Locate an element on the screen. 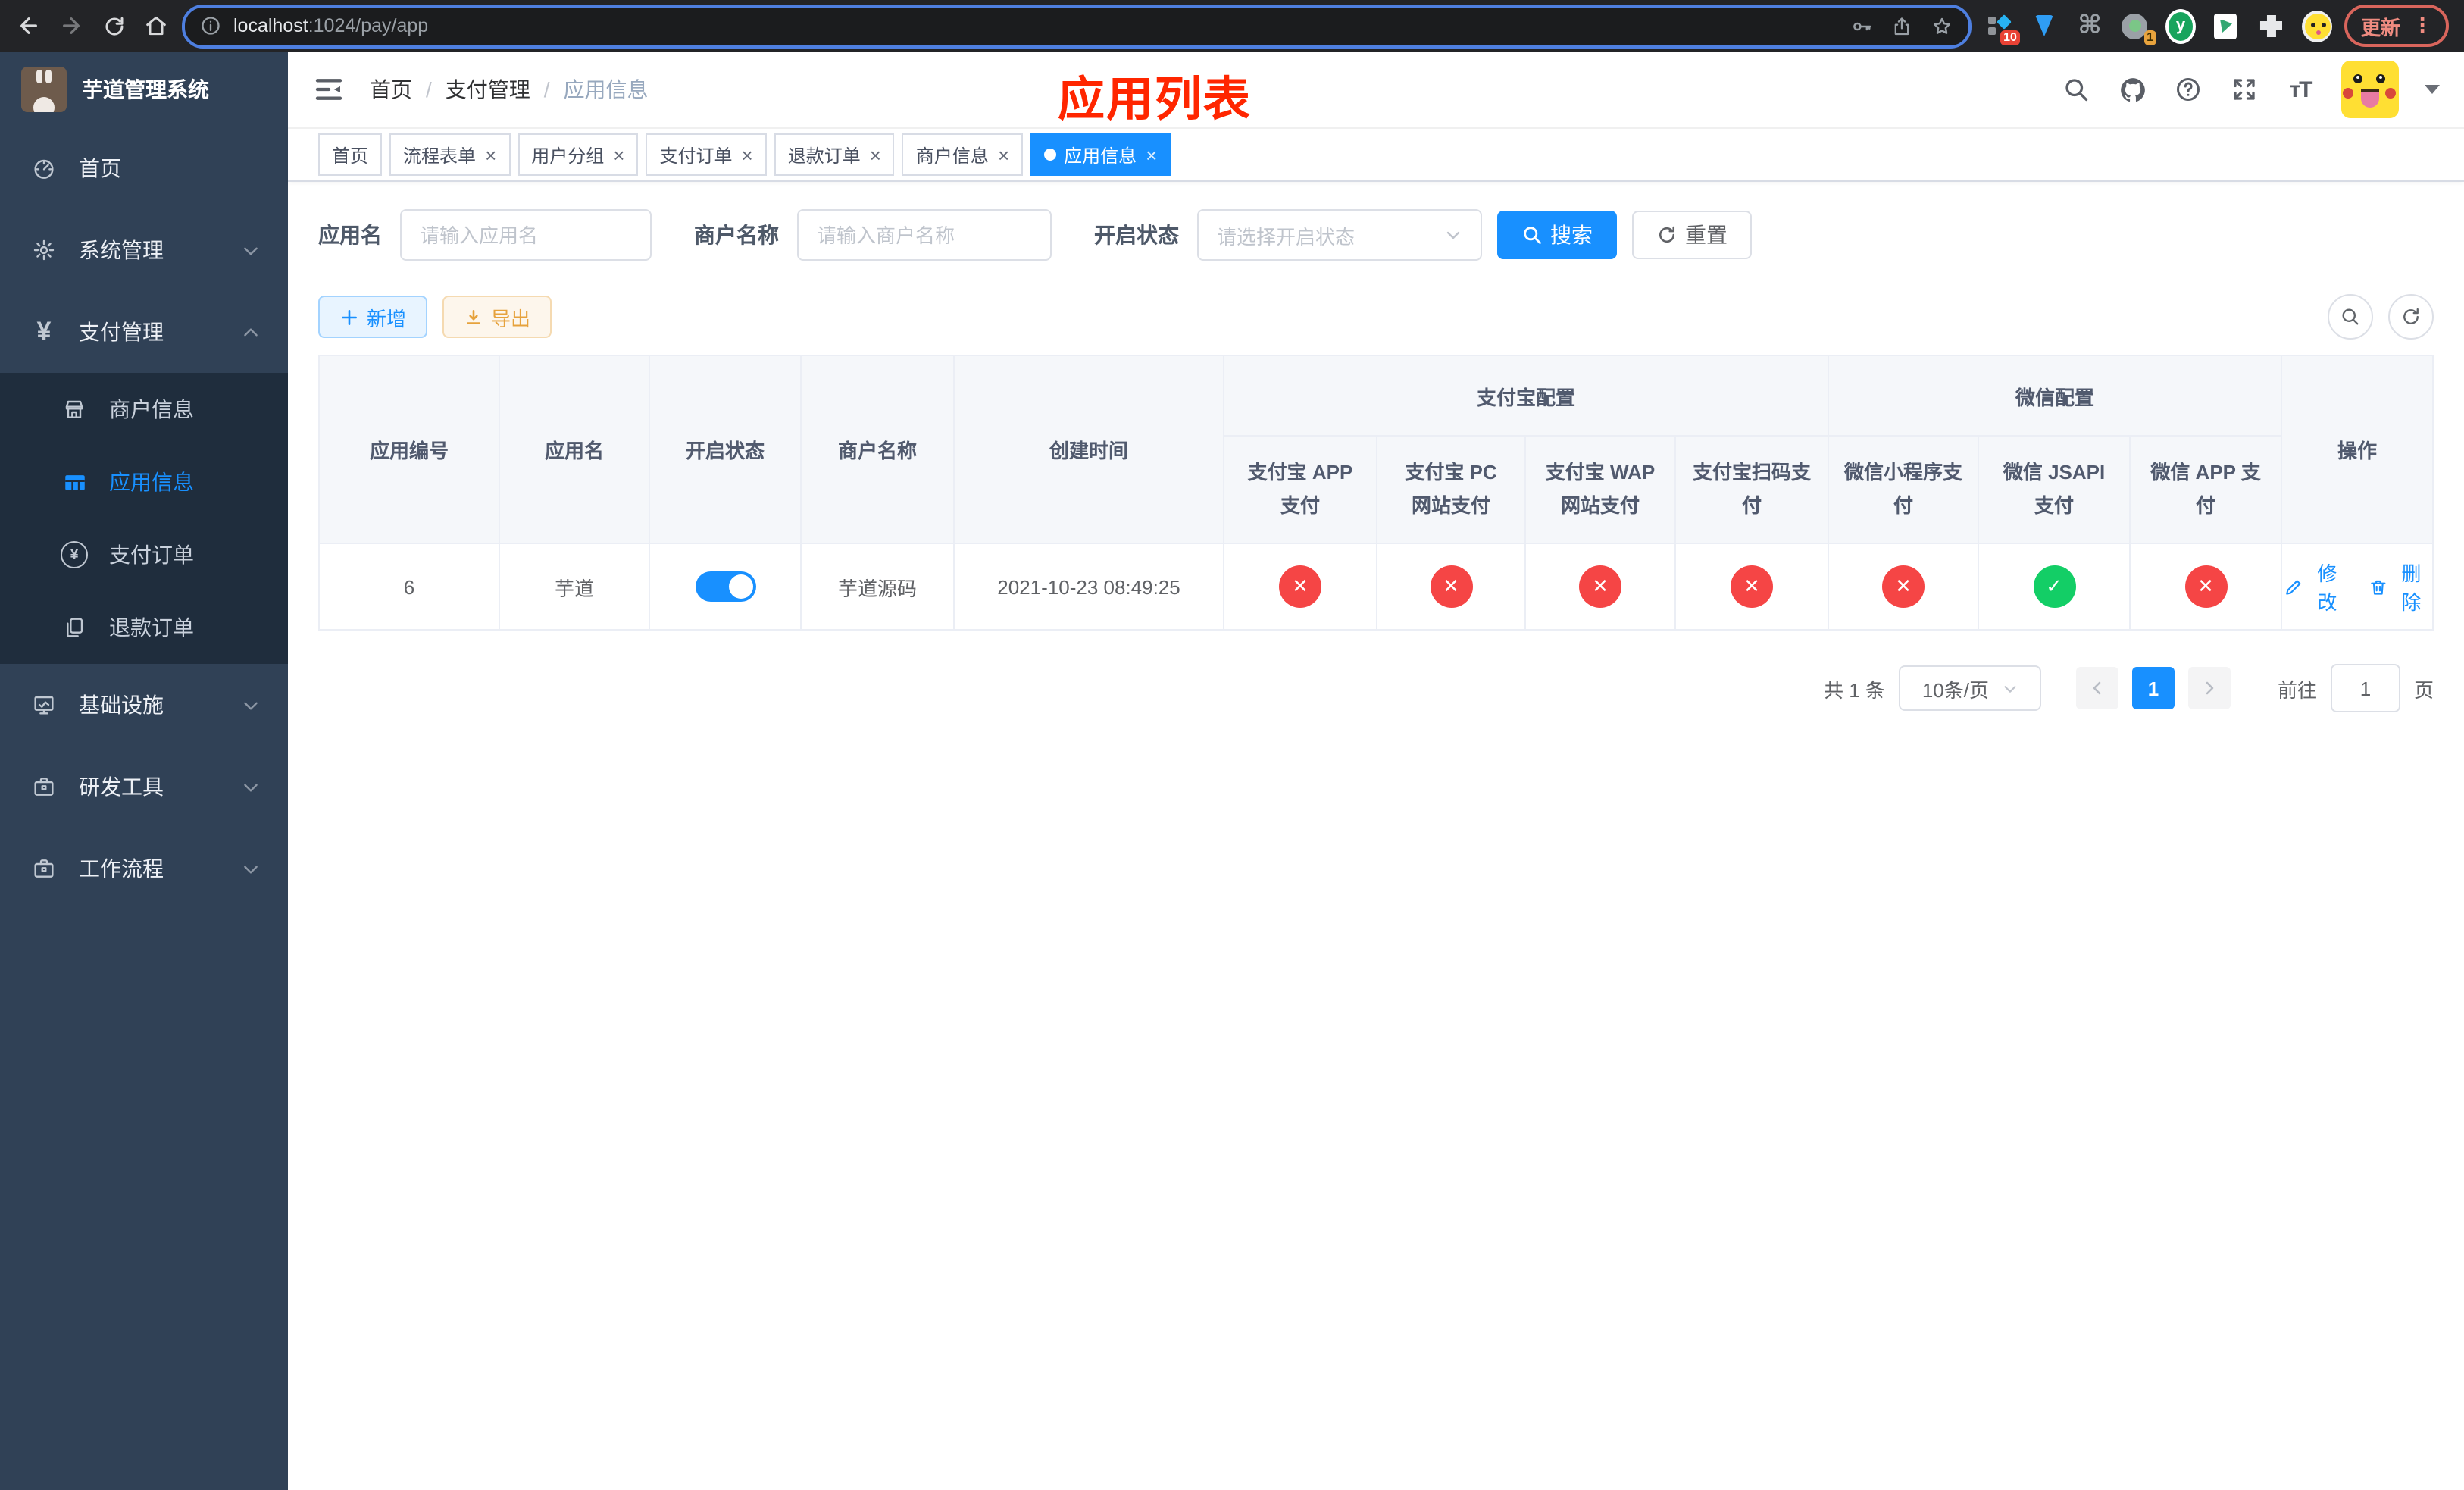  share-icon is located at coordinates (1901, 26).